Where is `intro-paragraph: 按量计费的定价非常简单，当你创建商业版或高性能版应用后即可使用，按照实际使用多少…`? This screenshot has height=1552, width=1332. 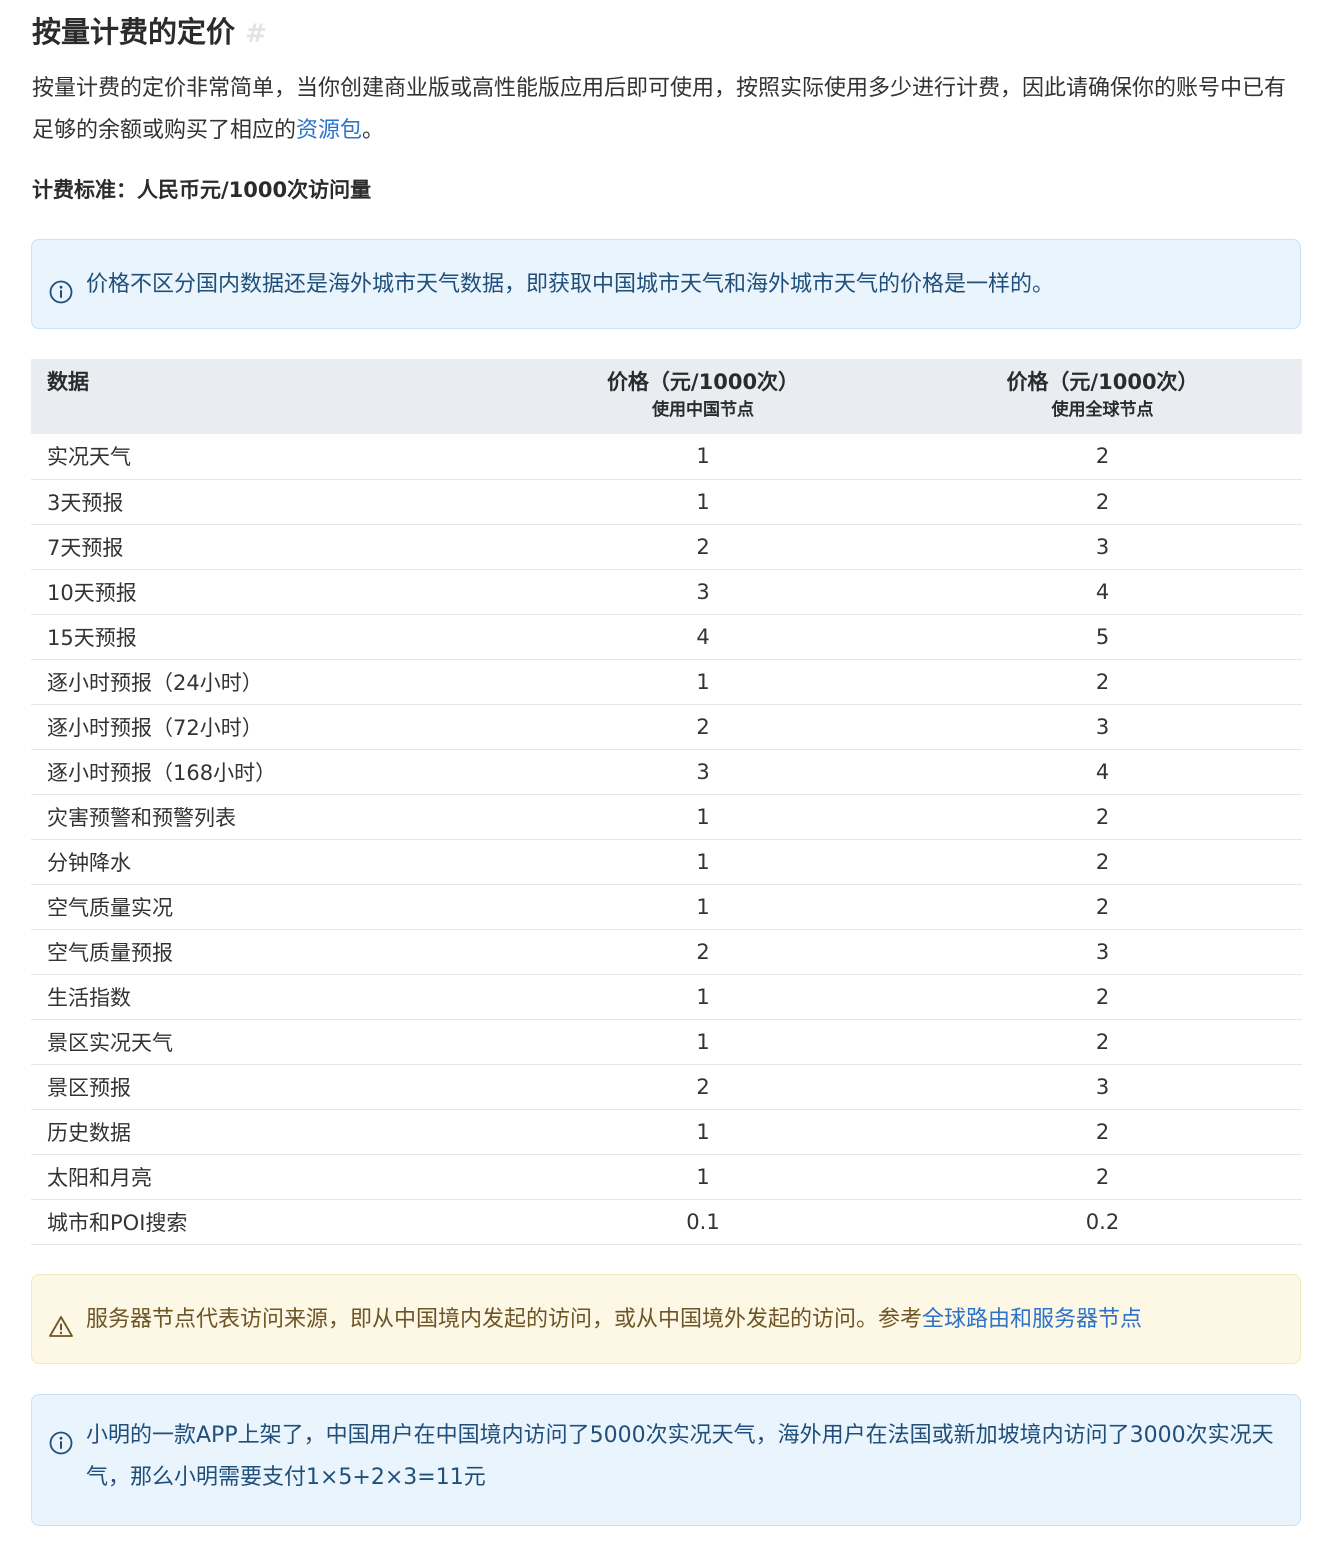 intro-paragraph: 按量计费的定价非常简单，当你创建商业版或高性能版应用后即可使用，按照实际使用多少… is located at coordinates (667, 110).